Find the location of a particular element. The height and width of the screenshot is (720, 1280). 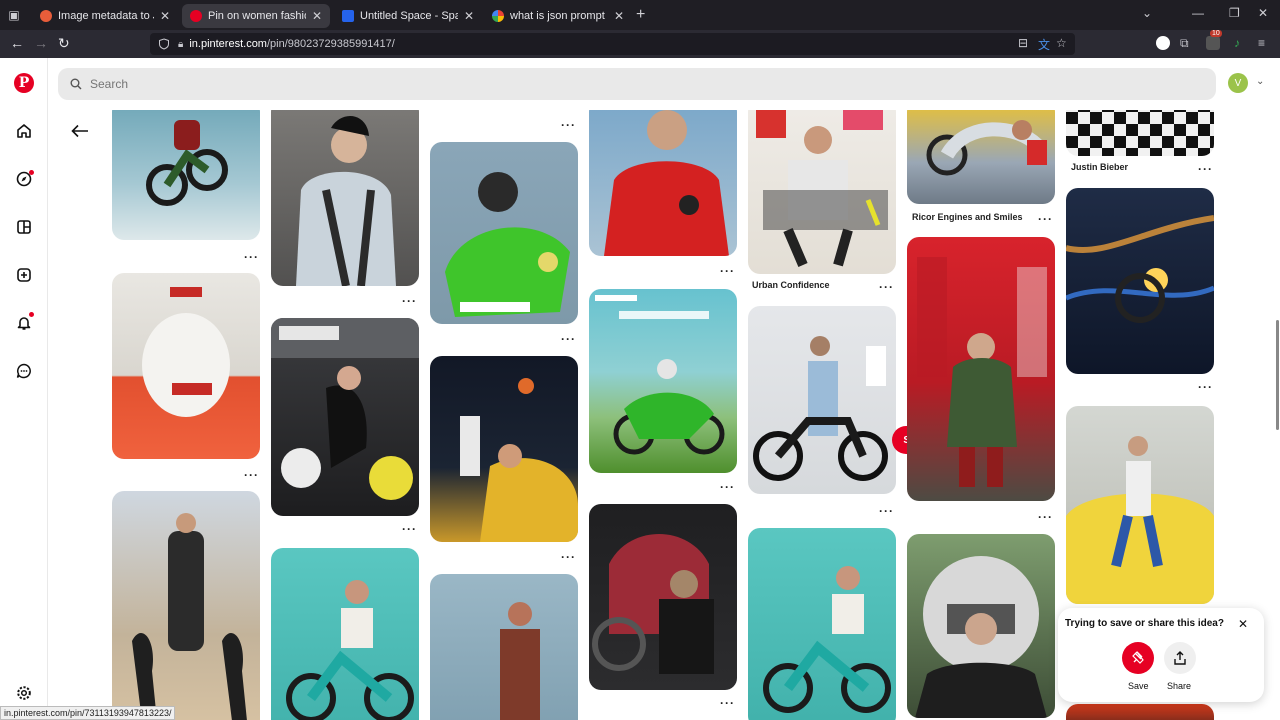

back-arrow-icon: ← is located at coordinates (17, 43).